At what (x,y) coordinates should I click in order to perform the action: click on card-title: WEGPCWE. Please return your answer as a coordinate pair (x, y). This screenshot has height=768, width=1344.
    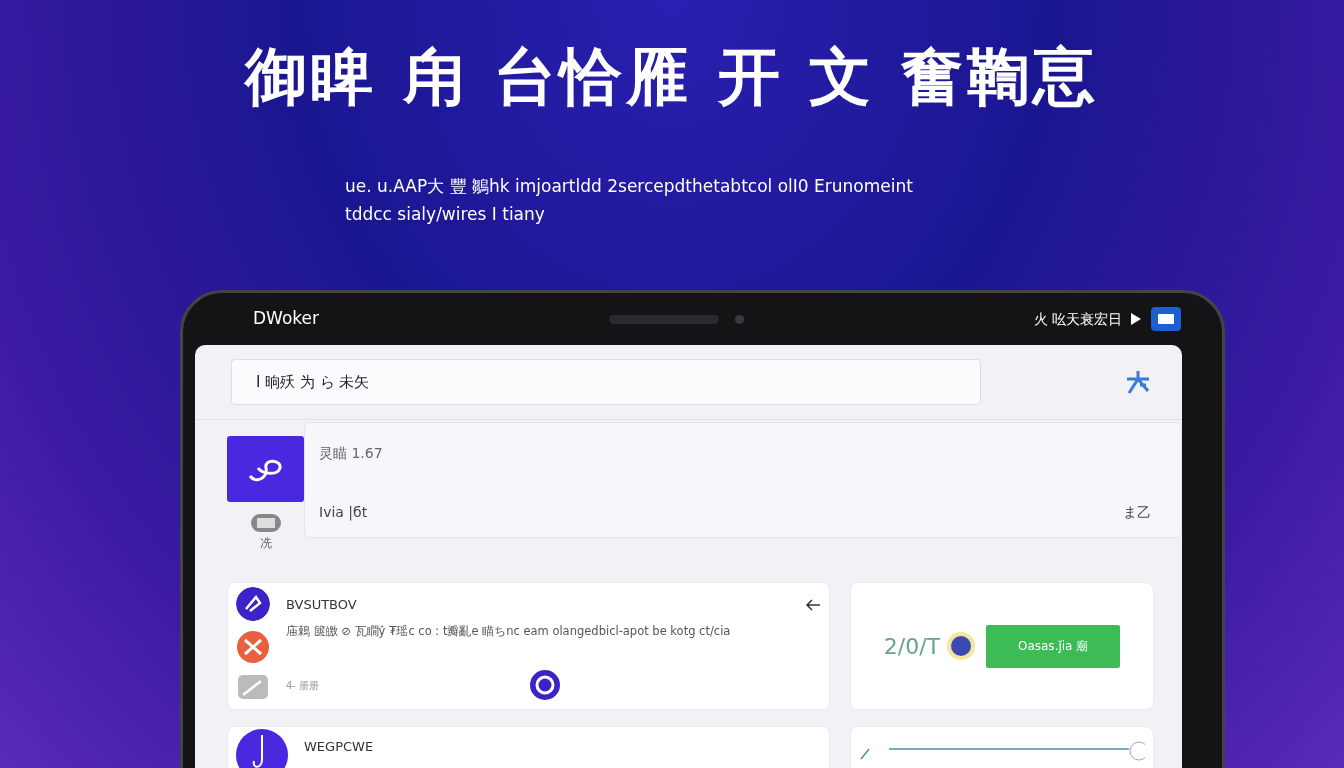
    Looking at the image, I should click on (339, 747).